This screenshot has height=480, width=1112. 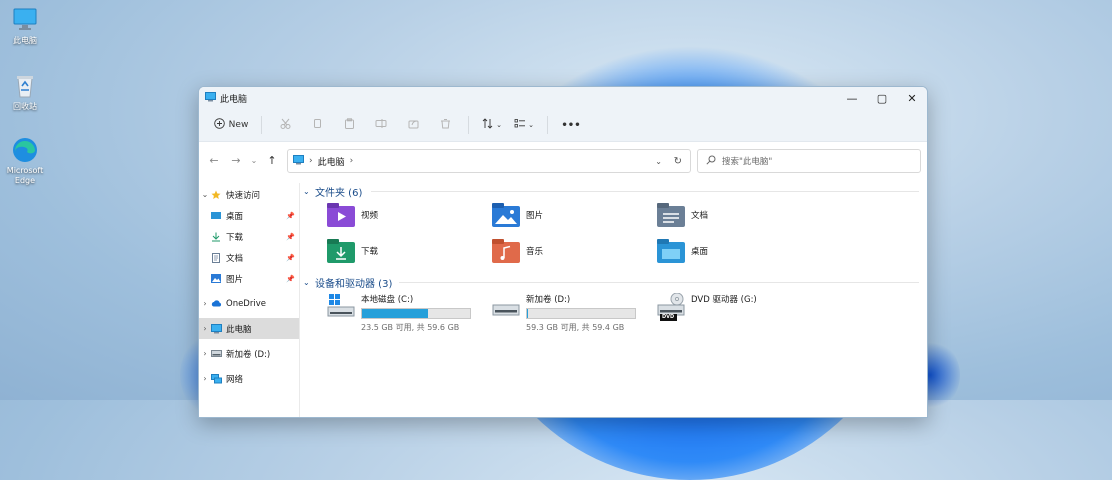 What do you see at coordinates (235, 237) in the screenshot?
I see `sidebar-item-label: 下载` at bounding box center [235, 237].